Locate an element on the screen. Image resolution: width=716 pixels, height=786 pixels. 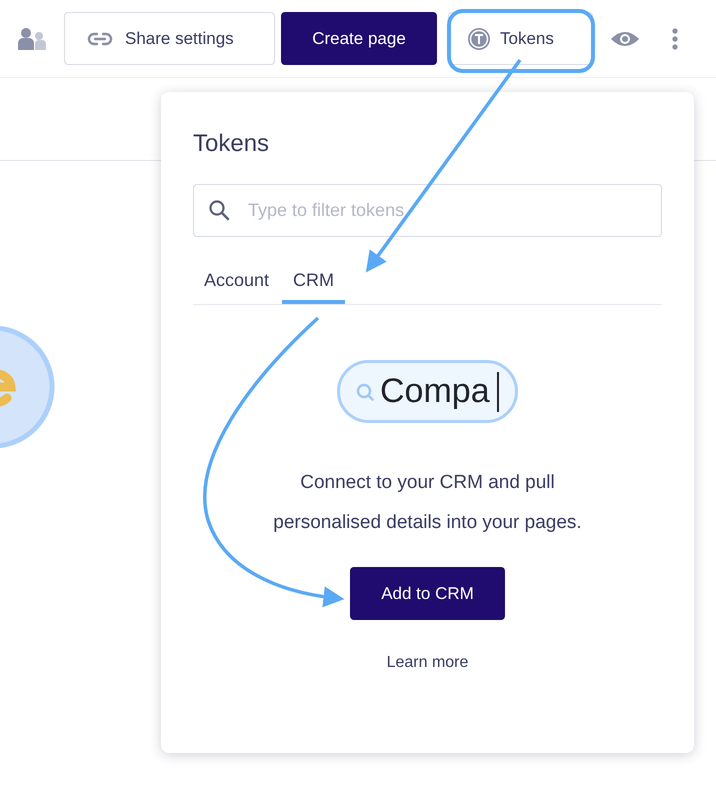
add-to-crm-button: Add to CRM is located at coordinates (427, 593).